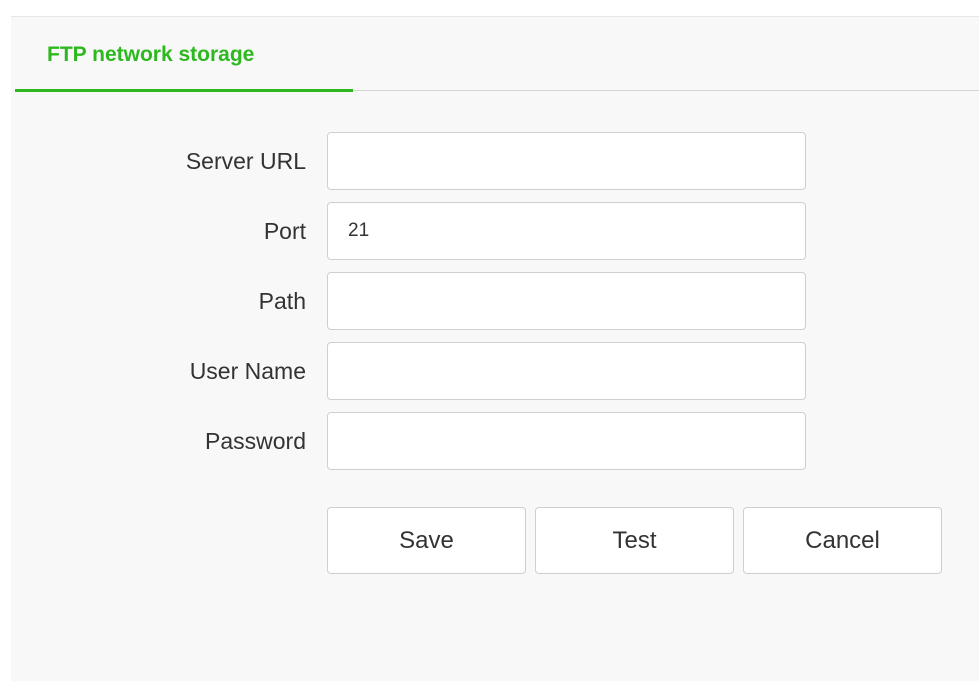 This screenshot has height=681, width=979. Describe the element at coordinates (566, 161) in the screenshot. I see `server-url-input` at that location.